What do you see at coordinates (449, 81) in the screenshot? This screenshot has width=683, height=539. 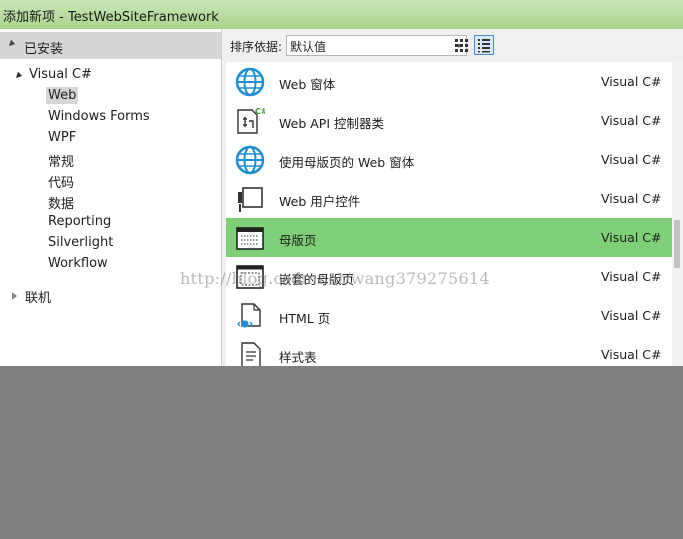 I see `list-item: Web 窗体 Visual C#` at bounding box center [449, 81].